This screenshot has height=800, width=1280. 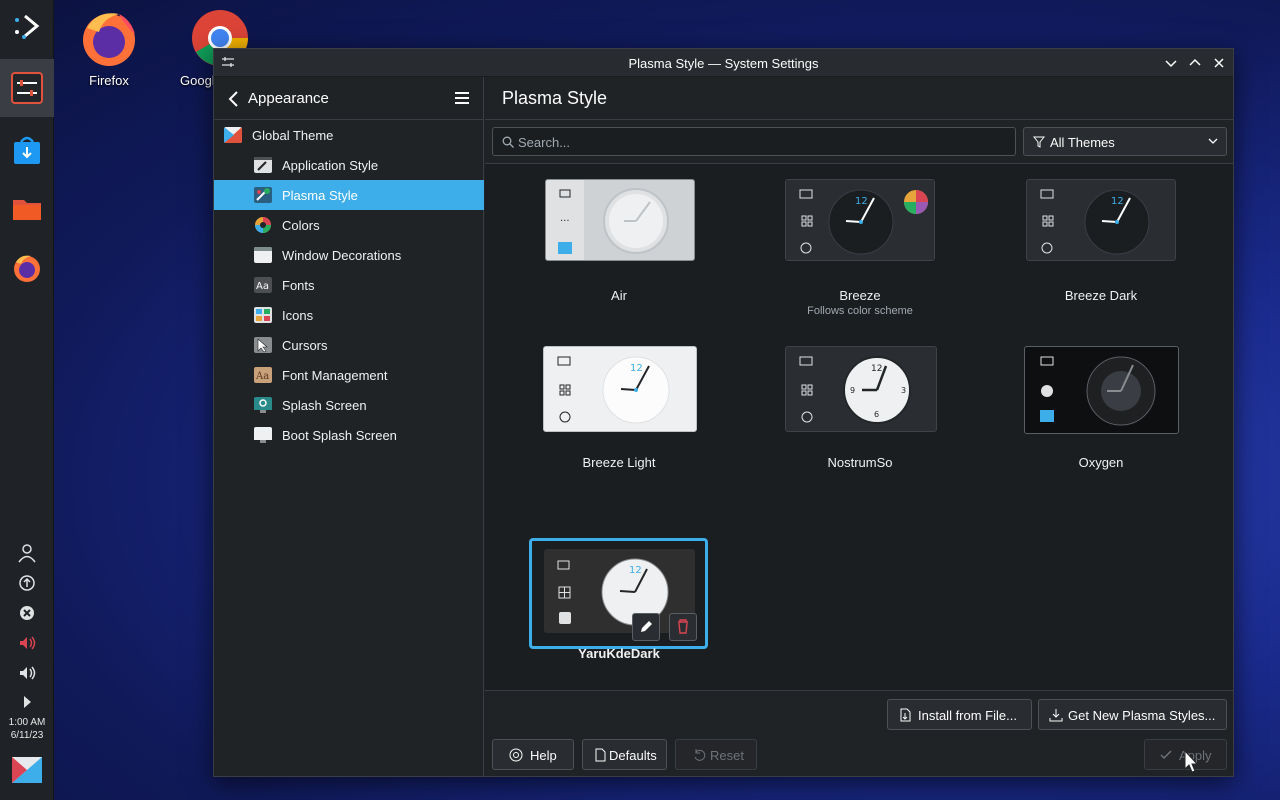 I want to click on theme-preview: 12 3 6 9, so click(x=861, y=389).